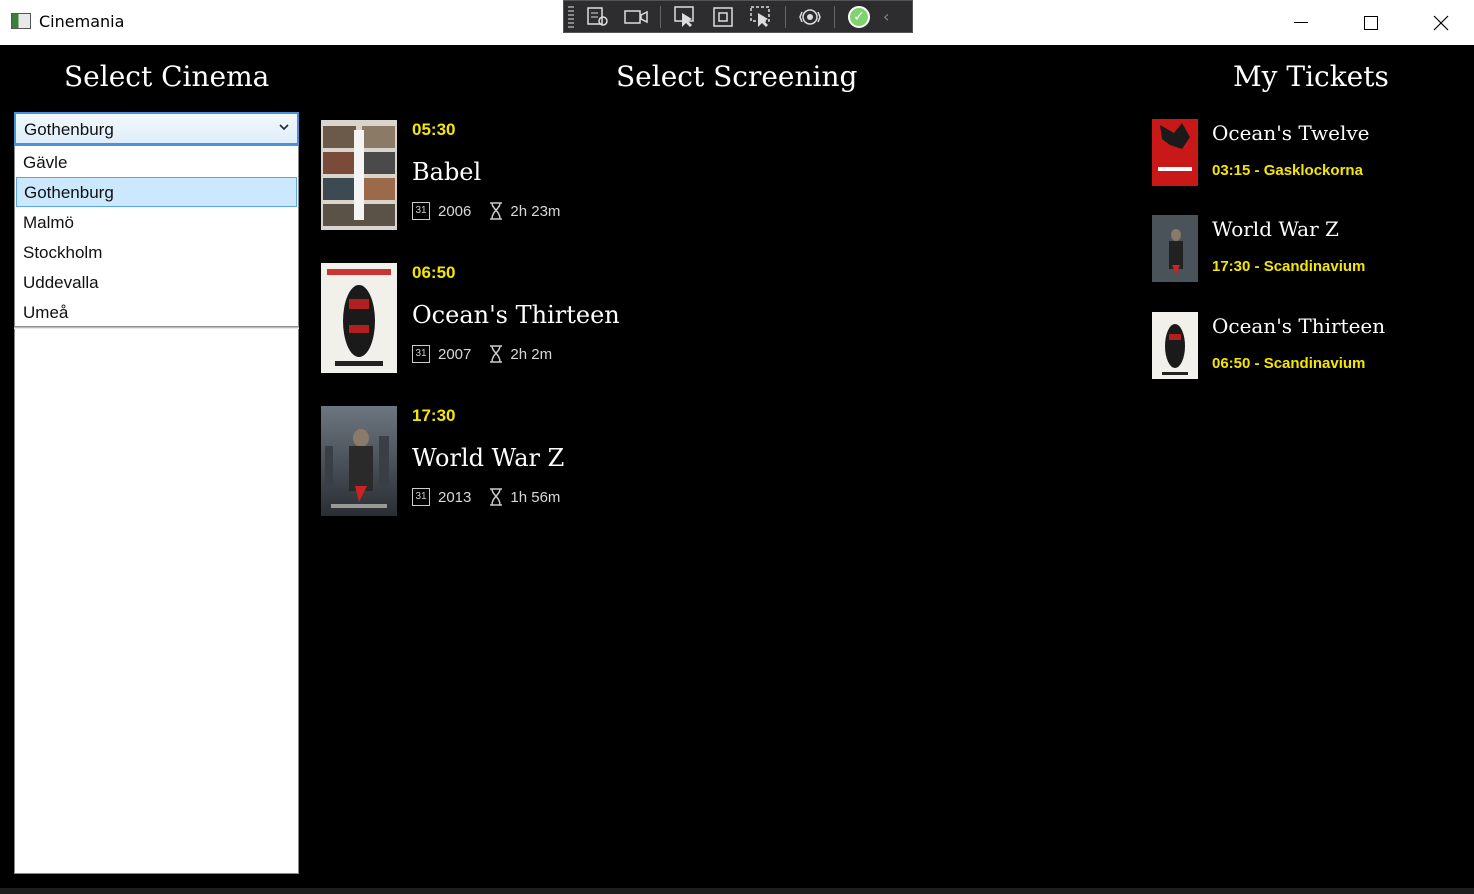 The width and height of the screenshot is (1474, 894). I want to click on maximize-button, so click(1371, 22).